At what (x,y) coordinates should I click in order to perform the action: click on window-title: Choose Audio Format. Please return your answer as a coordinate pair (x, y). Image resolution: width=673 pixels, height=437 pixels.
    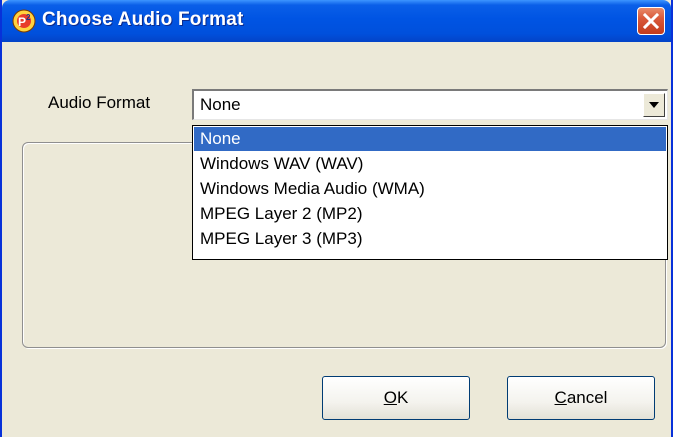
    Looking at the image, I should click on (143, 19).